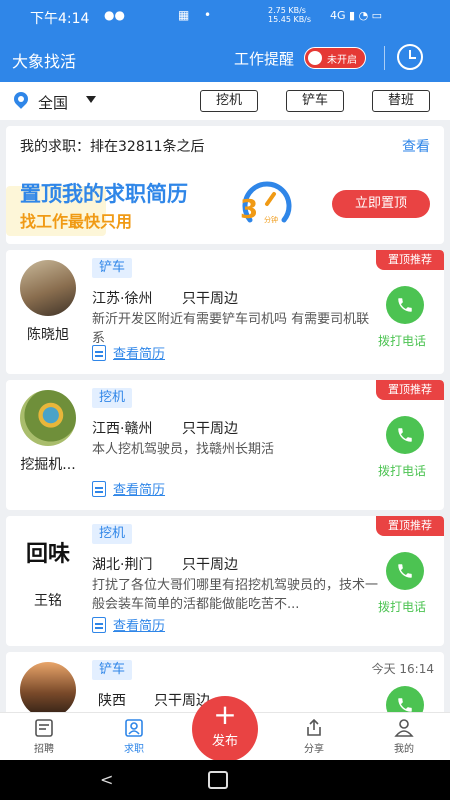 The image size is (450, 800). Describe the element at coordinates (91, 99) in the screenshot. I see `dropdown-caret-icon` at that location.